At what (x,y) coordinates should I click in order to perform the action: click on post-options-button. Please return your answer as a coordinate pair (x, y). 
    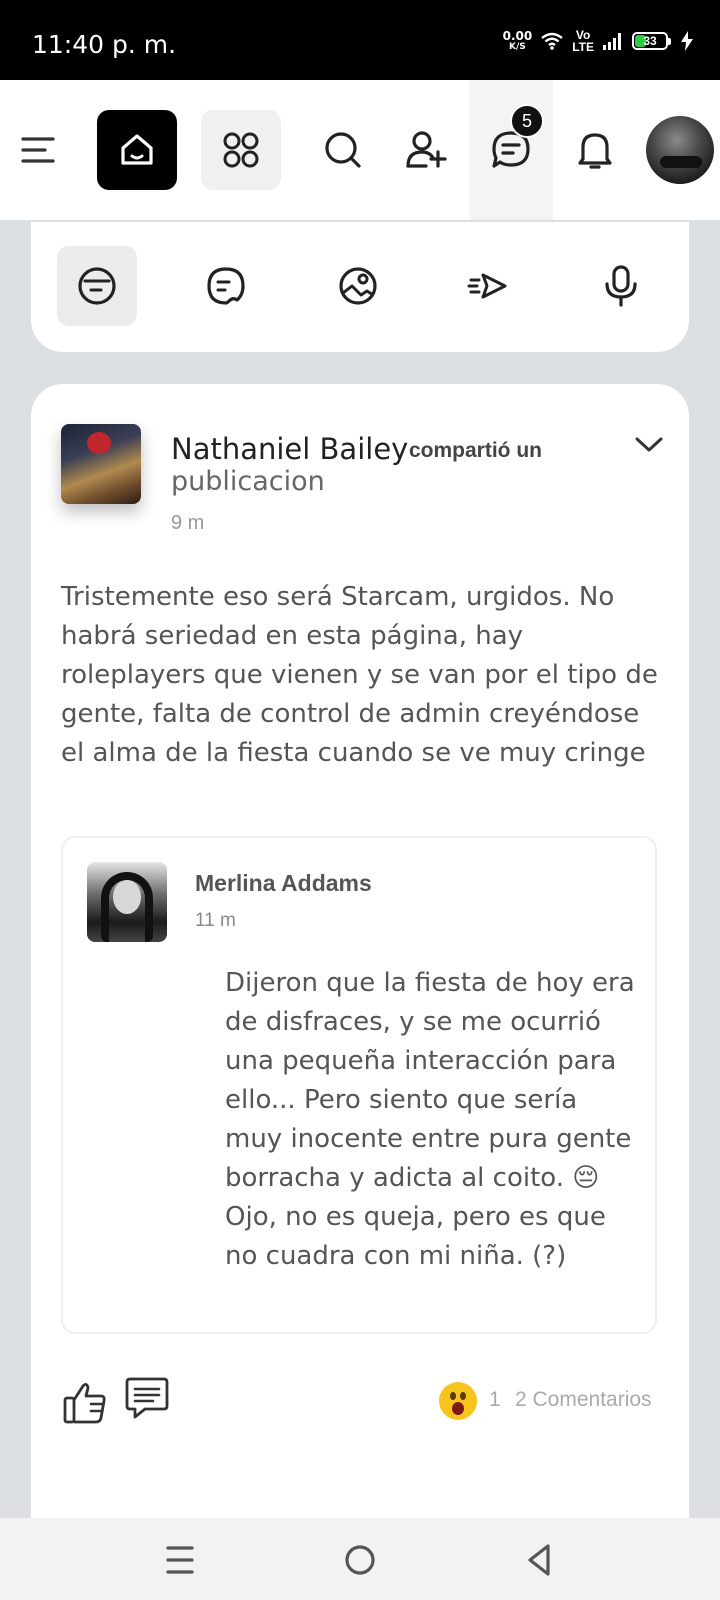
    Looking at the image, I should click on (649, 444).